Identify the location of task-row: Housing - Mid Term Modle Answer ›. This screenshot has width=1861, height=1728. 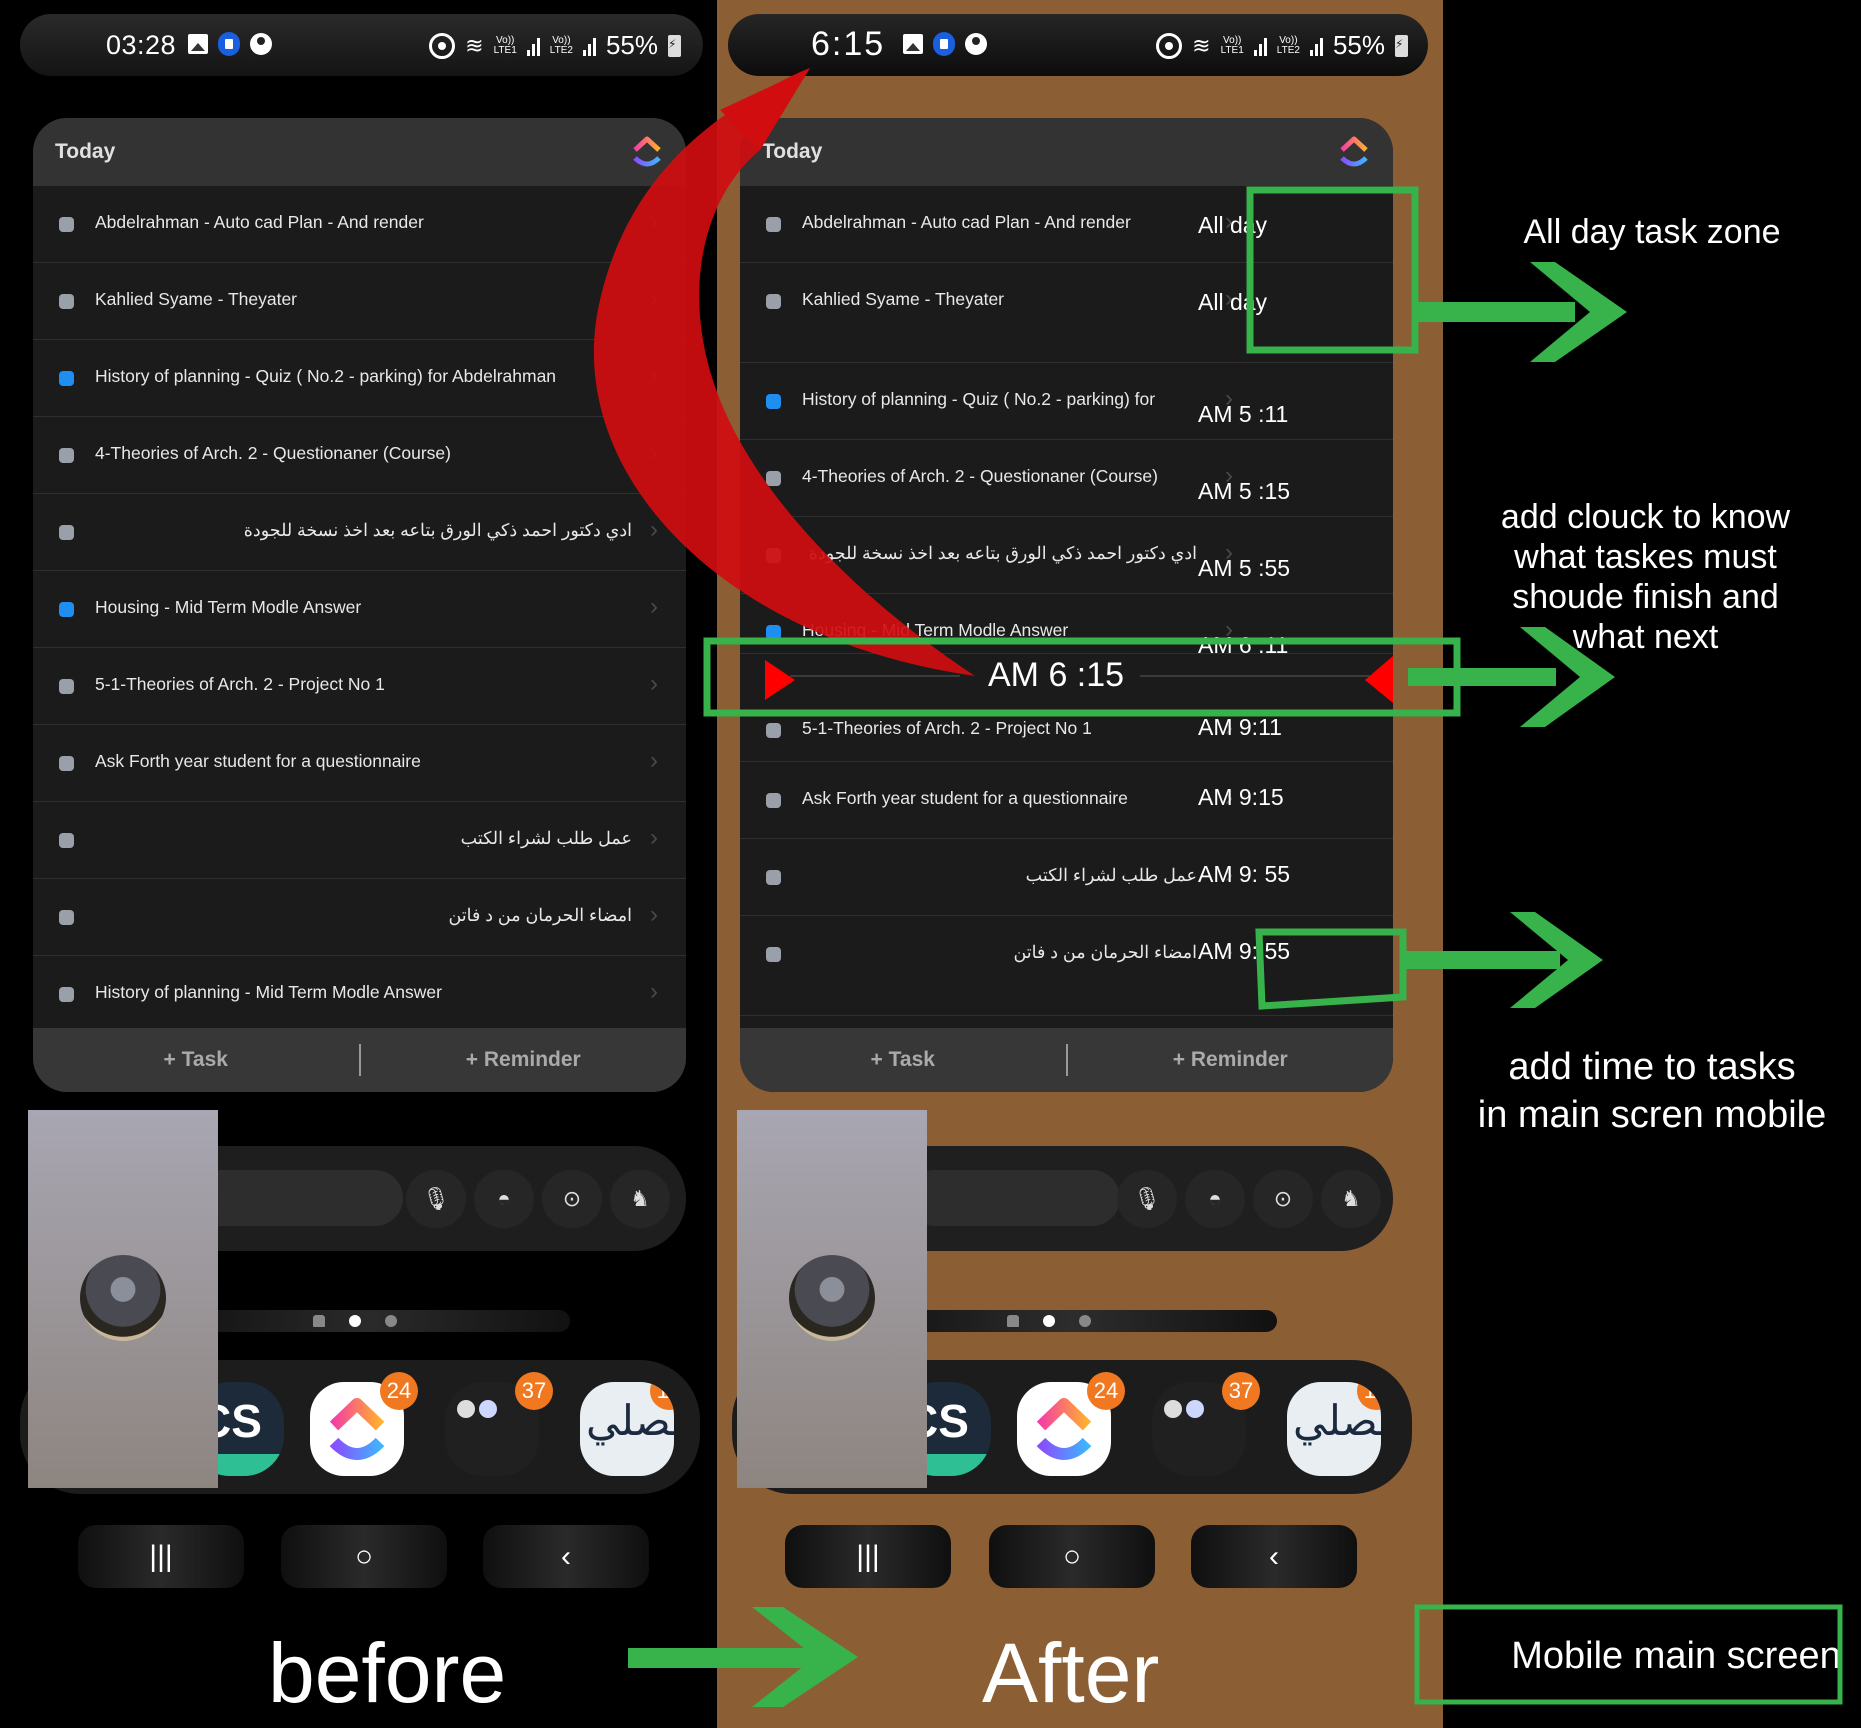
(359, 609).